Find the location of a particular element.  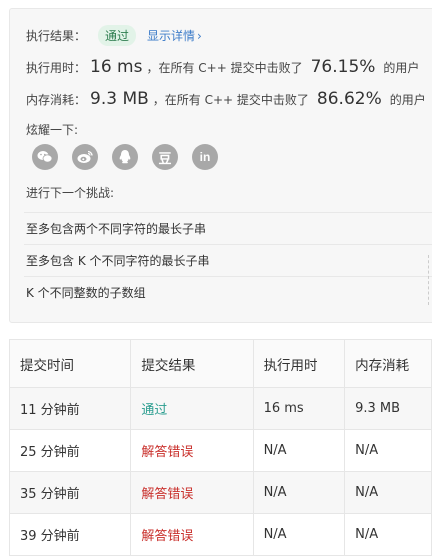

runtime-text: ，在所有 C++ 提交中击败了 is located at coordinates (224, 67).